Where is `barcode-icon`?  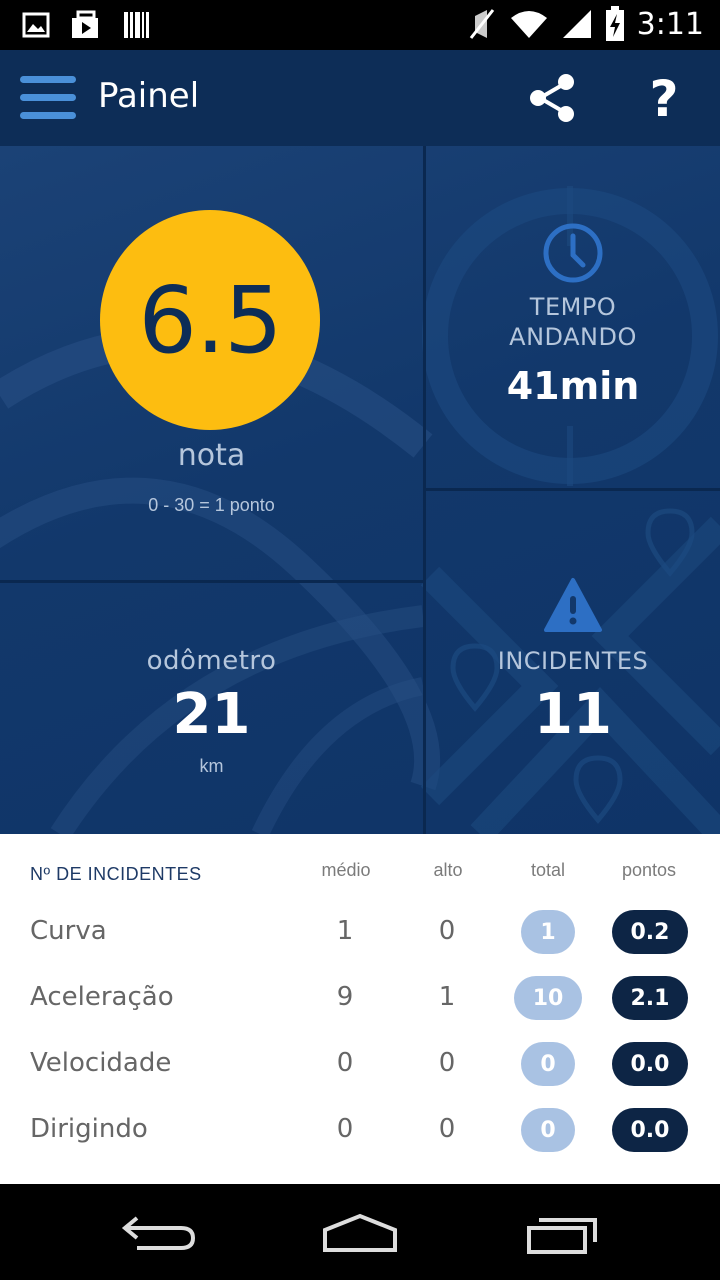 barcode-icon is located at coordinates (136, 25).